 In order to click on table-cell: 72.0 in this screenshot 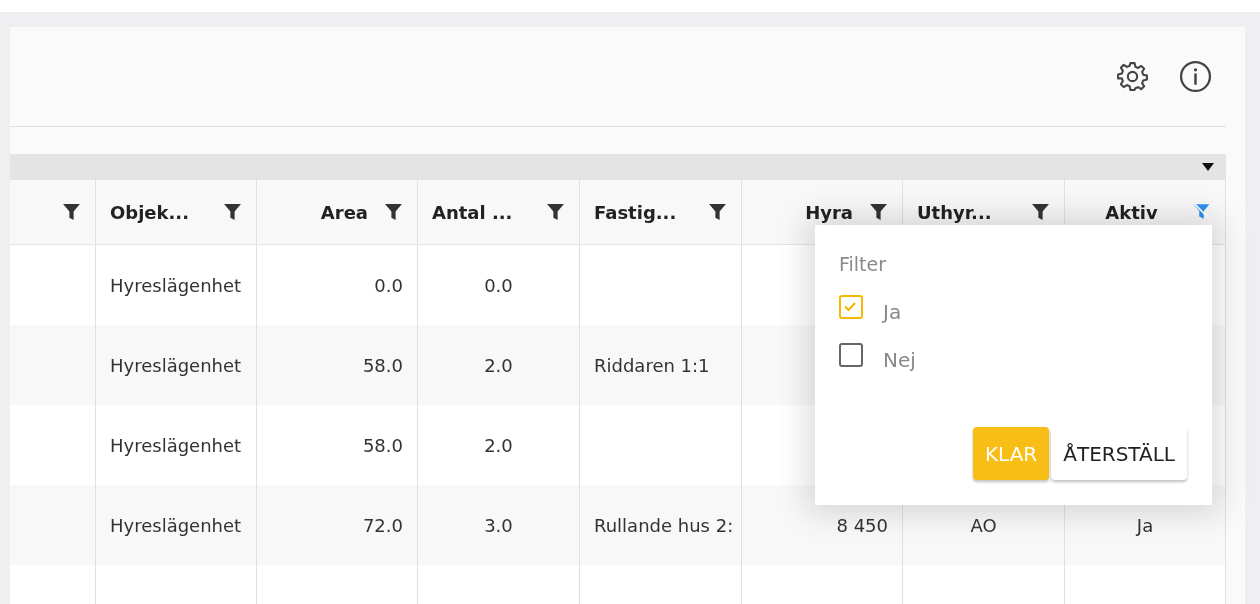, I will do `click(382, 525)`.